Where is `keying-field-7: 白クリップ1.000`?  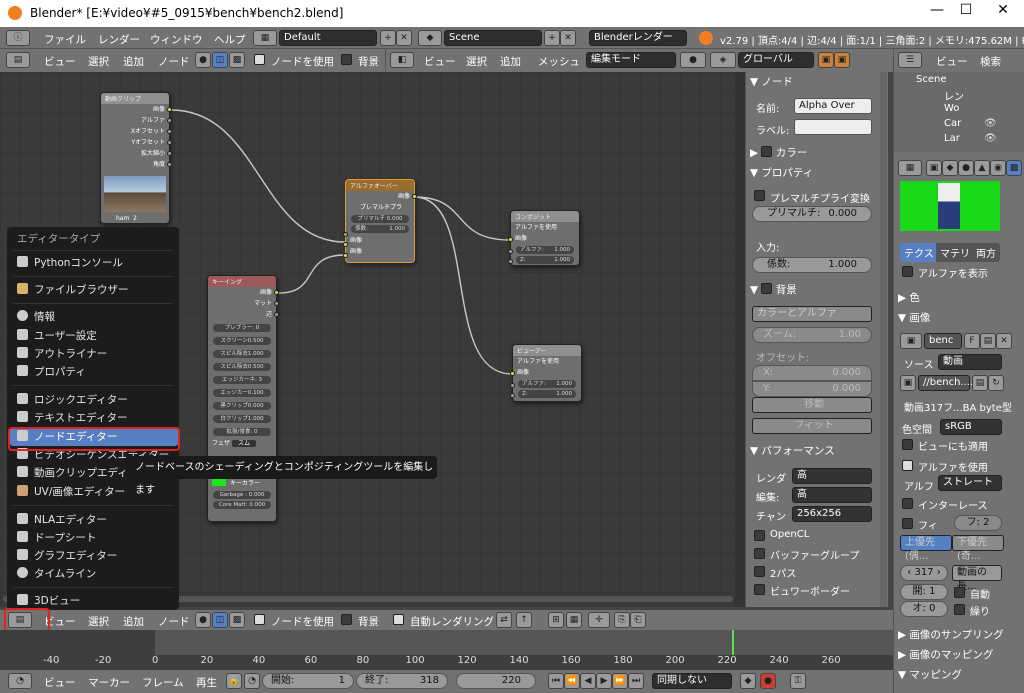 keying-field-7: 白クリップ1.000 is located at coordinates (242, 419).